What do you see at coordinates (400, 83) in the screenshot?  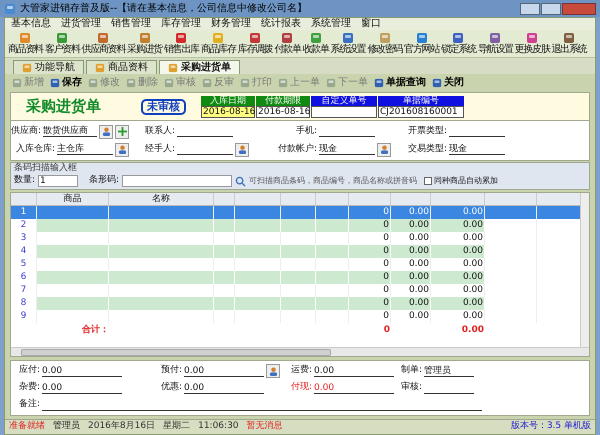 I see `action-button: 单据查询` at bounding box center [400, 83].